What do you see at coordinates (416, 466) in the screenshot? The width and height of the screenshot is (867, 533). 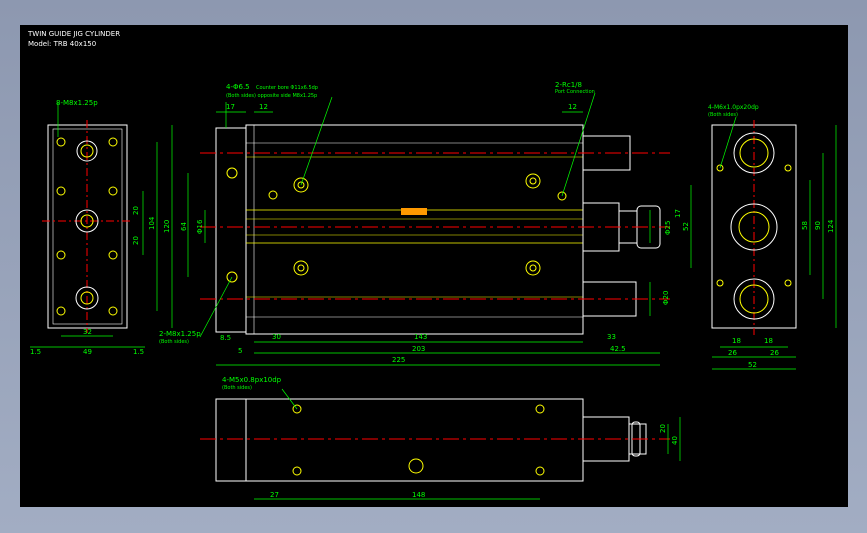 I see `bottom-center-hole` at bounding box center [416, 466].